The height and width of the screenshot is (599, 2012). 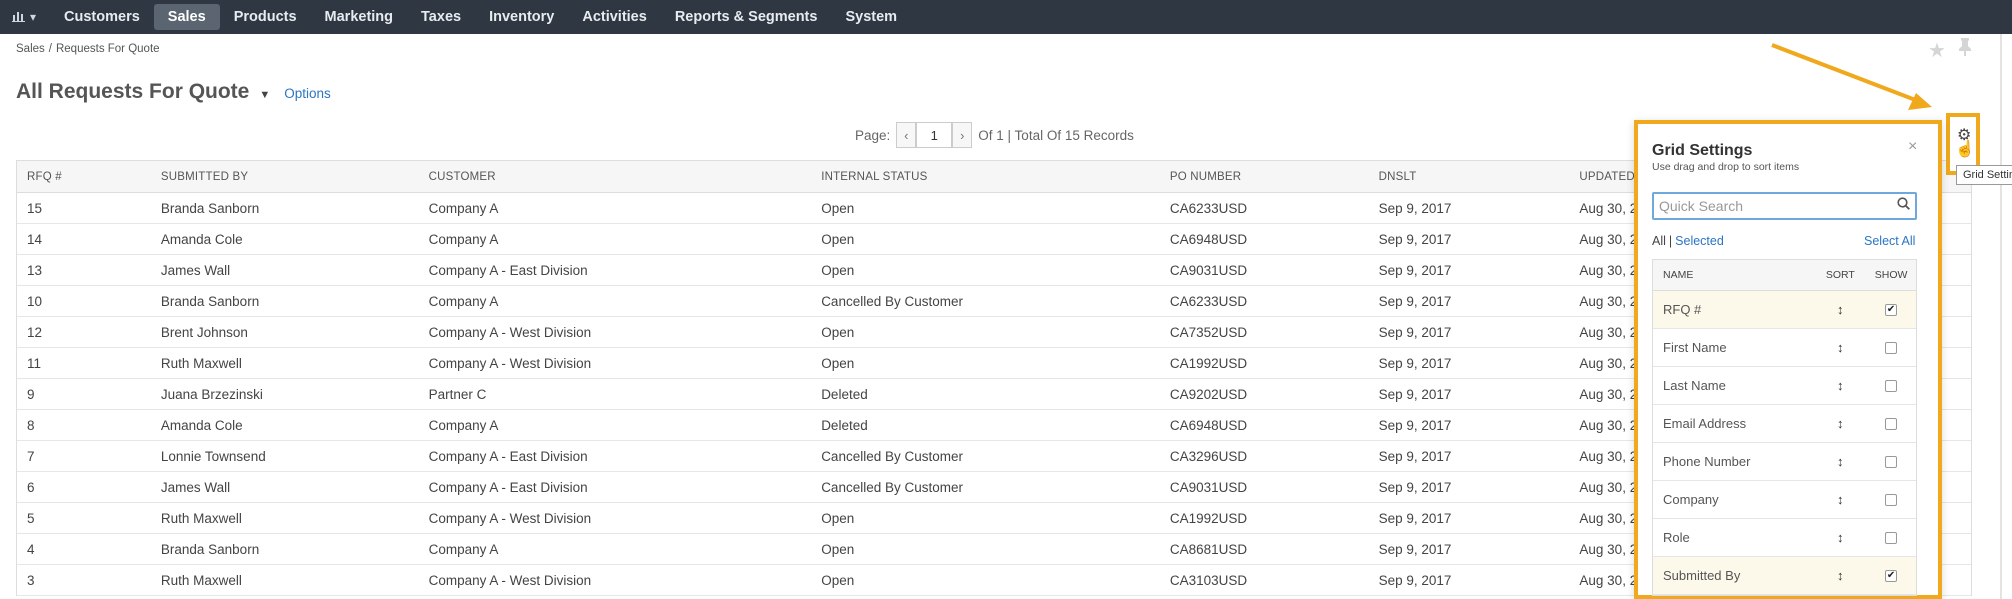 I want to click on table-cell: 6, so click(x=31, y=487).